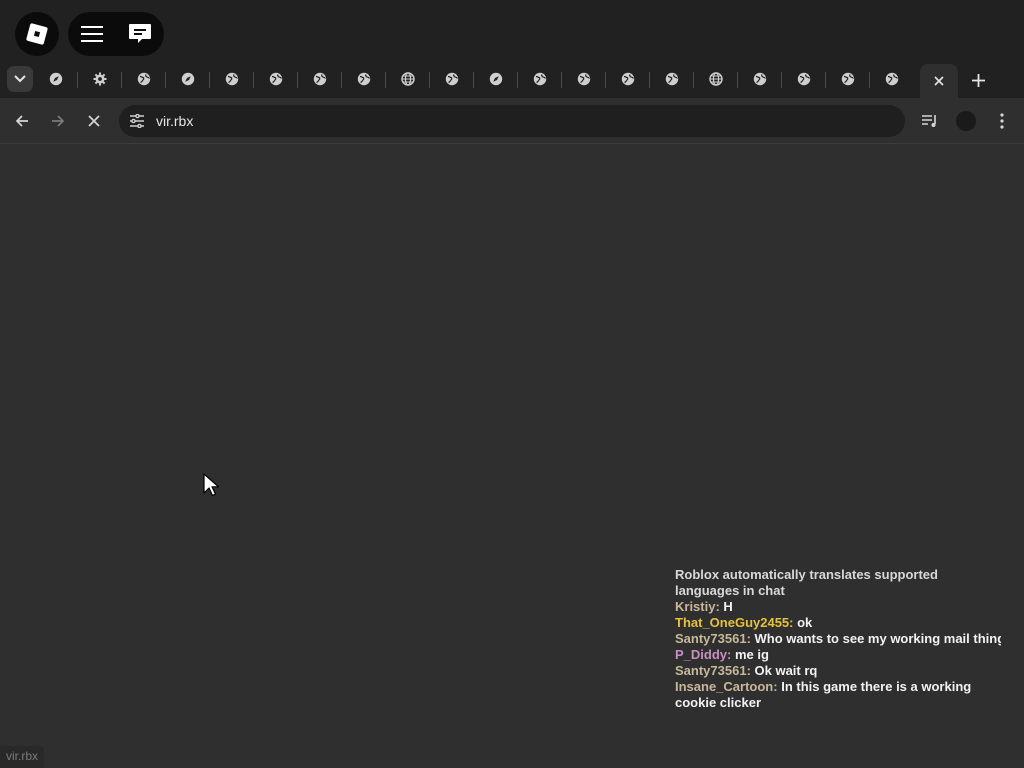  I want to click on tab-active, so click(939, 81).